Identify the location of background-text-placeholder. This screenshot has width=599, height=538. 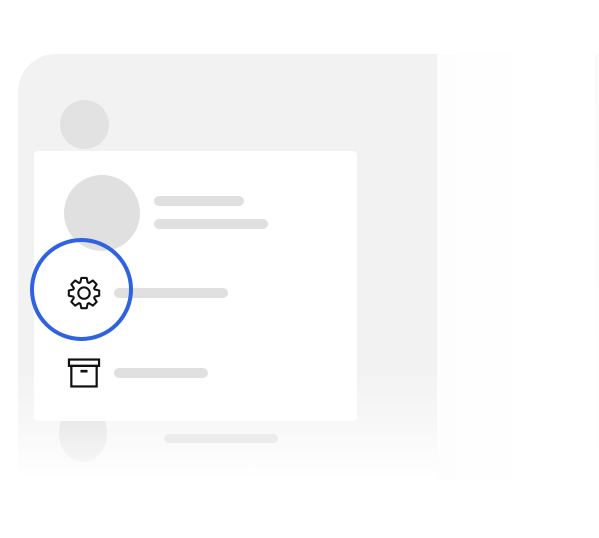
(221, 438).